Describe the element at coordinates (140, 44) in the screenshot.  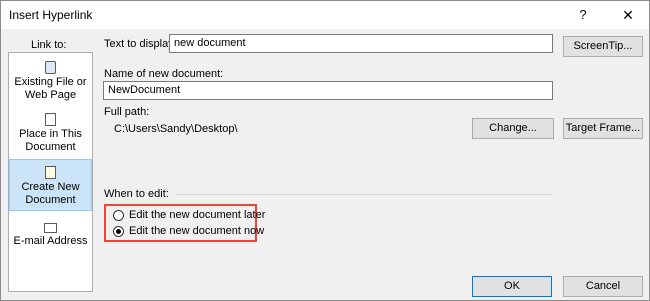
I see `text-to-display-label: Text to display:` at that location.